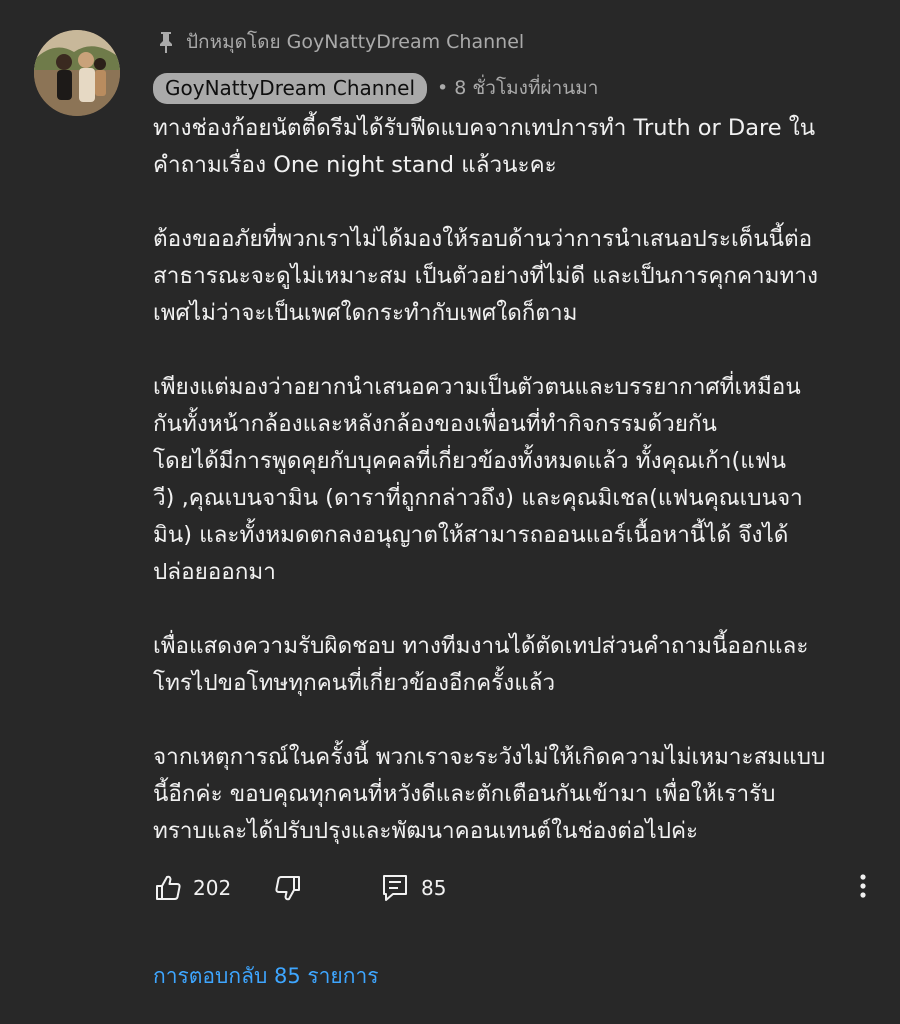  I want to click on channel-avatar, so click(77, 73).